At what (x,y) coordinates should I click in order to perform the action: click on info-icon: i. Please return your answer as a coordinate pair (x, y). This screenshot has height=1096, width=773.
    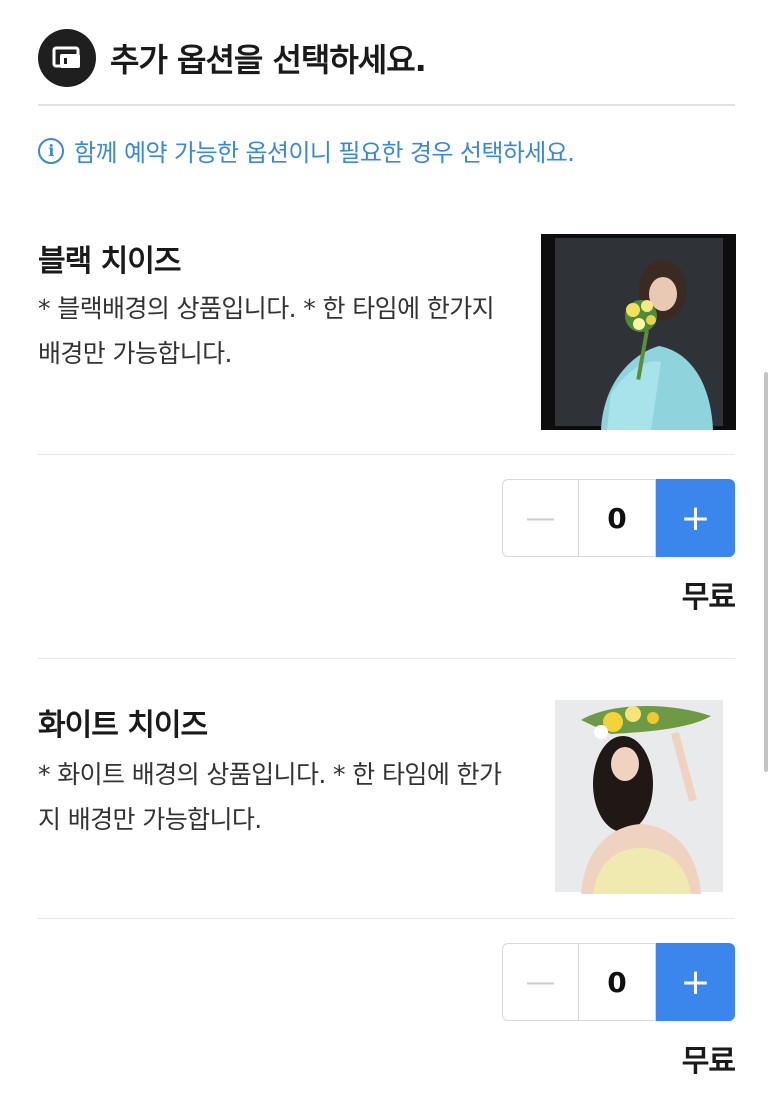
    Looking at the image, I should click on (51, 150).